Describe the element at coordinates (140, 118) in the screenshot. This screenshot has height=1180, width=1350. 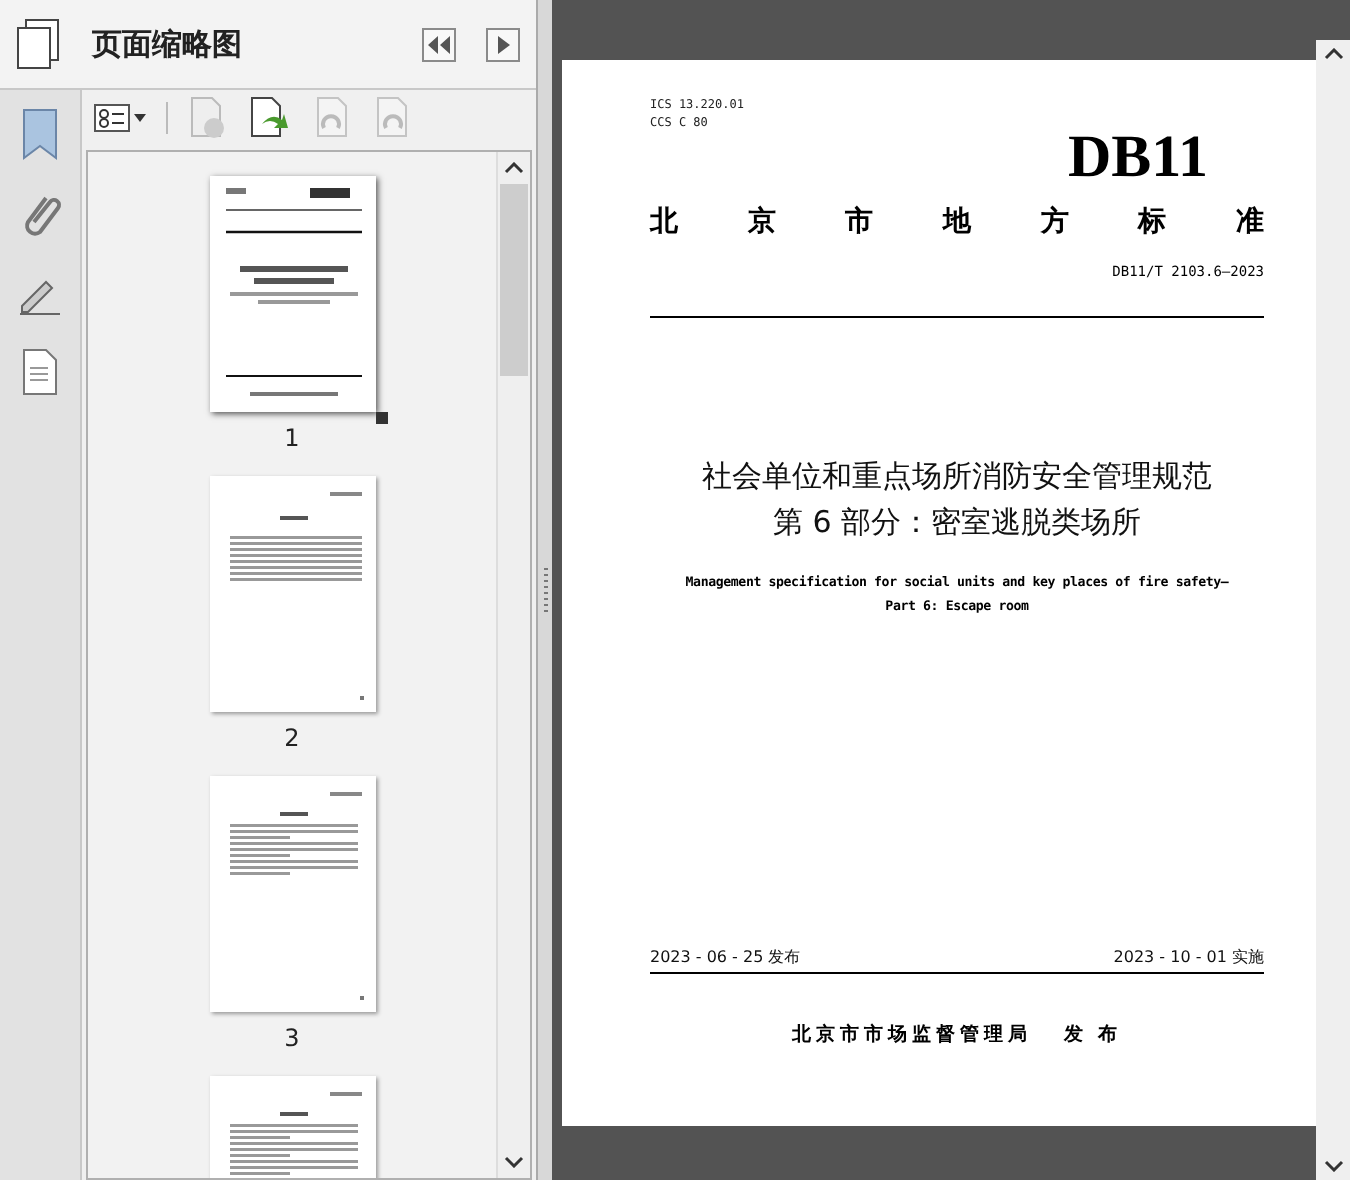
I see `caret-icon` at that location.